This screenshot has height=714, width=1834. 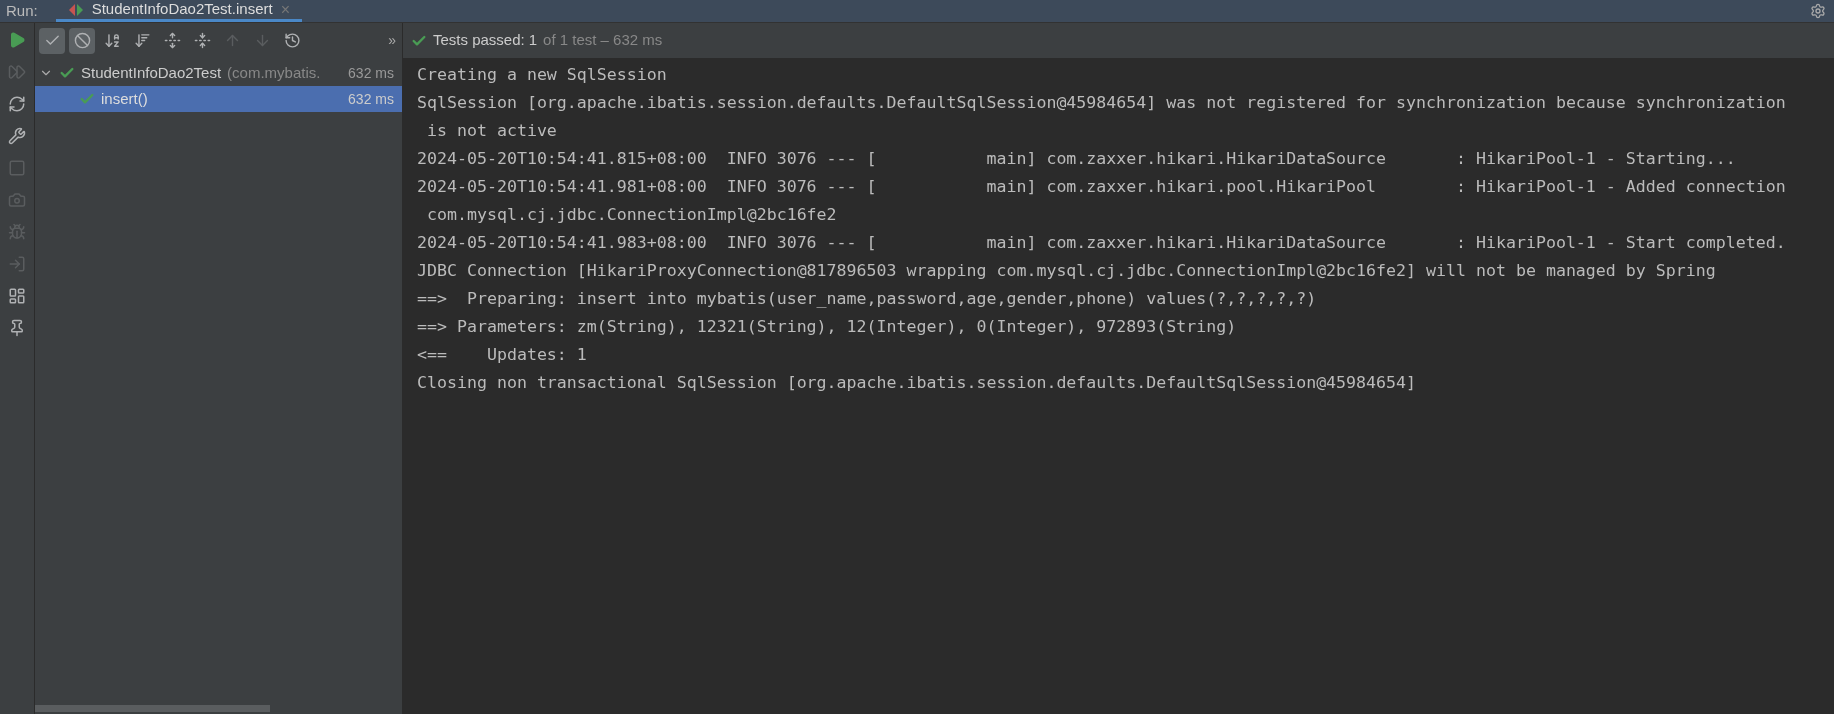 What do you see at coordinates (393, 40) in the screenshot?
I see `more-button: »` at bounding box center [393, 40].